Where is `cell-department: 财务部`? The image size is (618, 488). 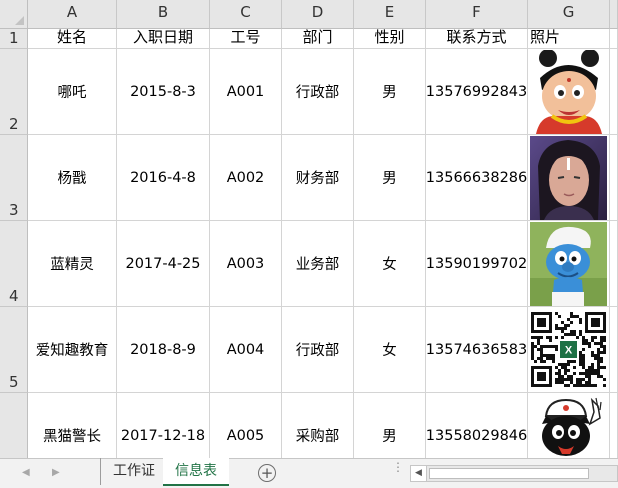
cell-department: 财务部 is located at coordinates (318, 178).